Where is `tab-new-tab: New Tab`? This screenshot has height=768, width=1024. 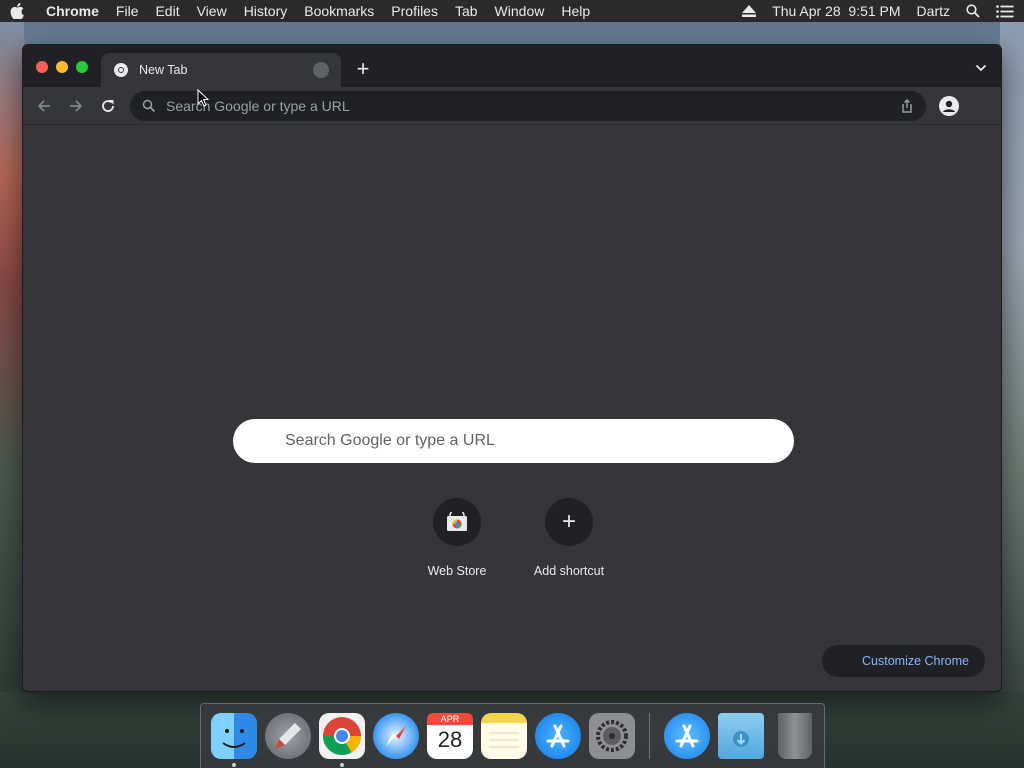
tab-new-tab: New Tab is located at coordinates (221, 70).